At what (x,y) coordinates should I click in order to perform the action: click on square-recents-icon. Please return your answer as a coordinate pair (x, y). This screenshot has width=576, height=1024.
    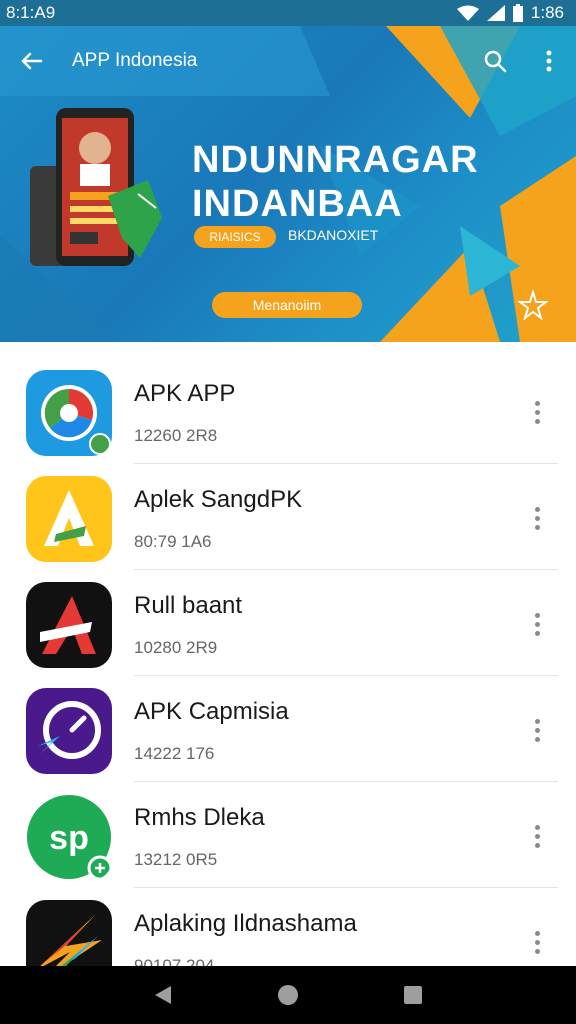
    Looking at the image, I should click on (413, 995).